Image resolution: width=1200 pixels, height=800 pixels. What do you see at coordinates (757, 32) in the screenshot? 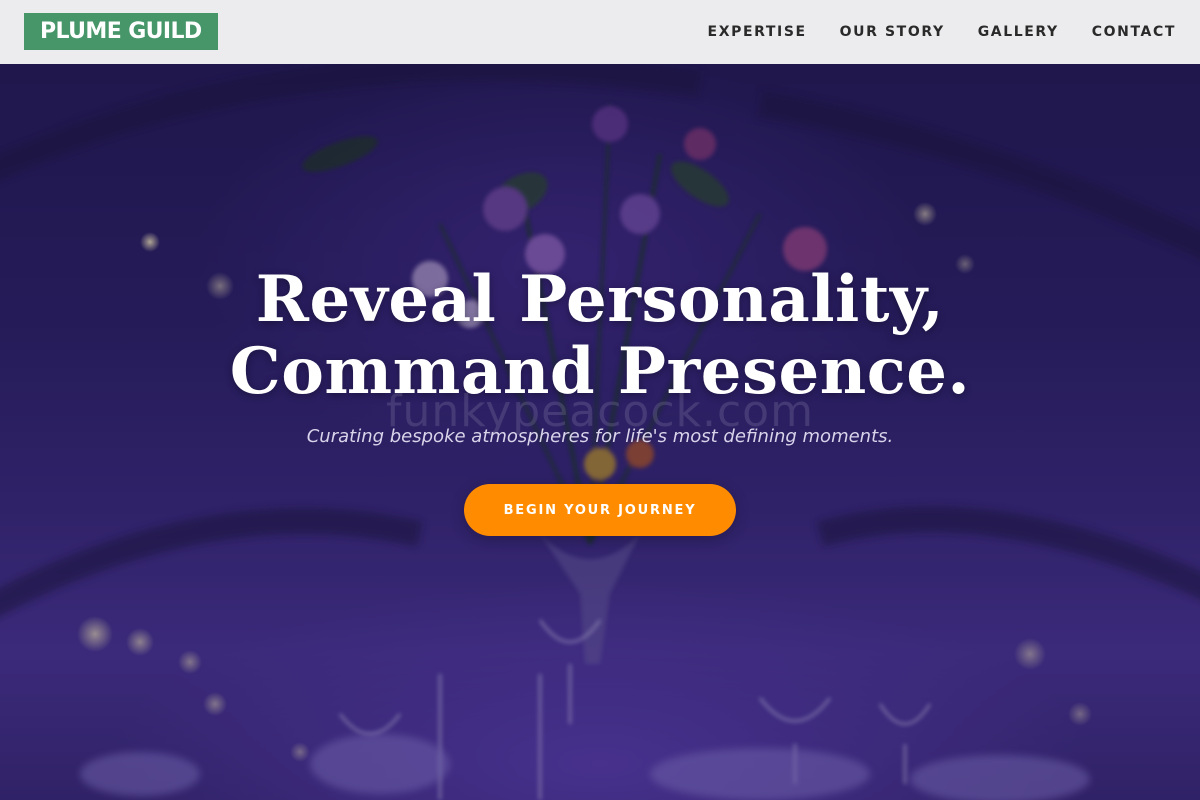
I see `nav-link-expertise: EXPERTISE` at bounding box center [757, 32].